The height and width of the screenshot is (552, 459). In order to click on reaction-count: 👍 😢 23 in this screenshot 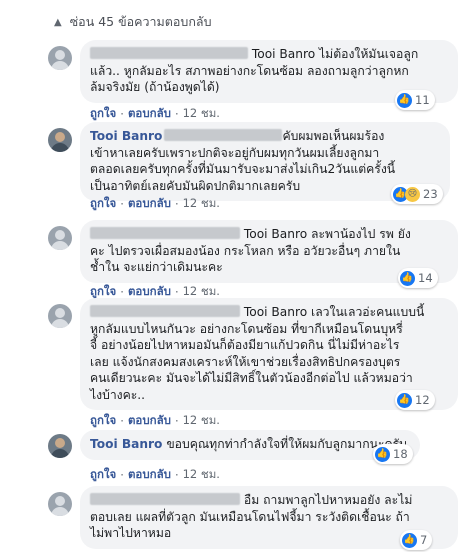, I will do `click(417, 194)`.